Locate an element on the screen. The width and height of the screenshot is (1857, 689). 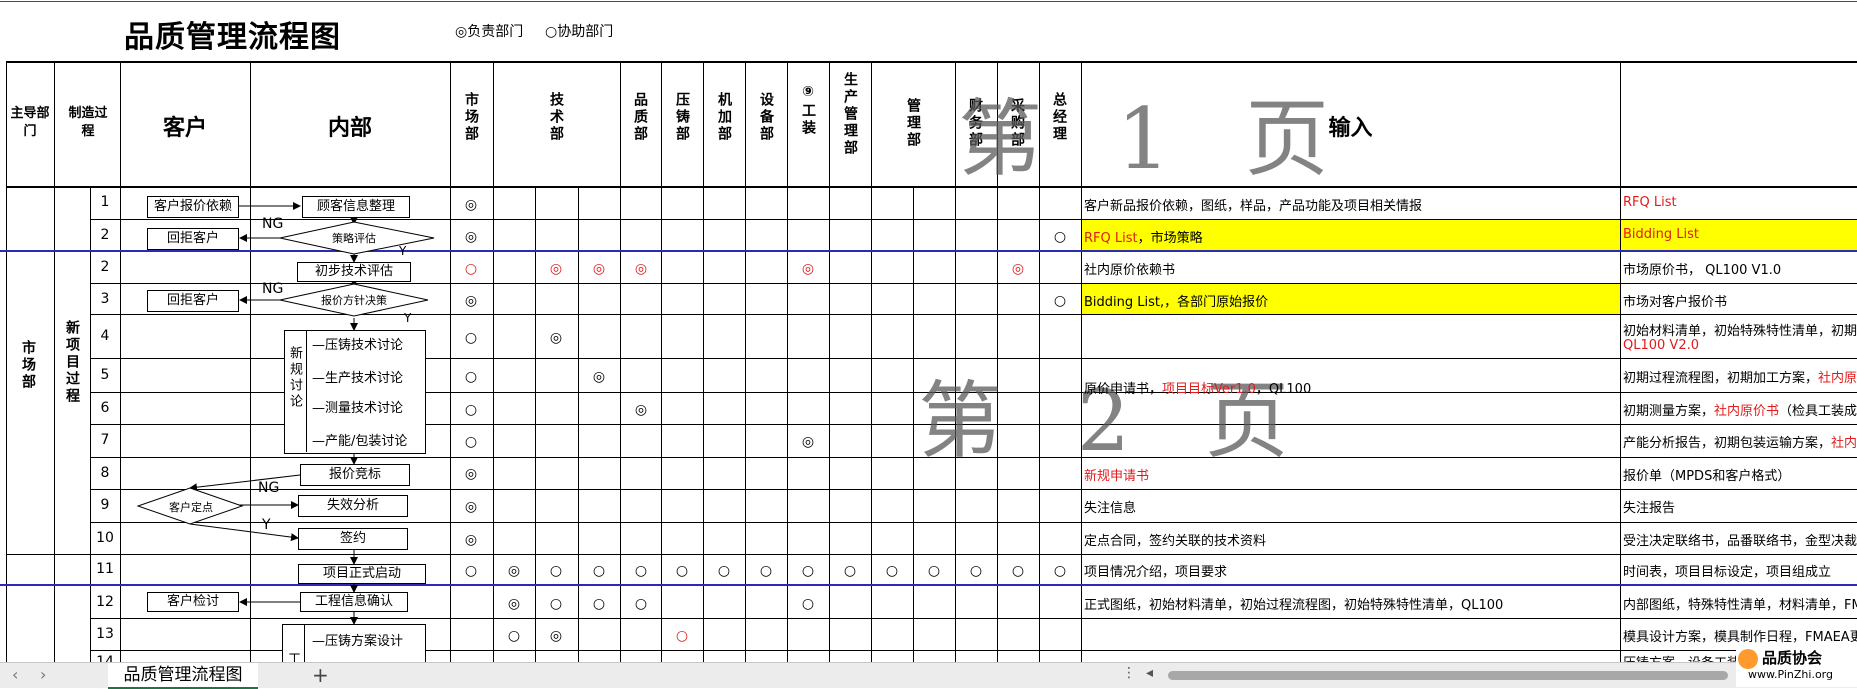
sheet-tab-active: 品质管理流程图 is located at coordinates (183, 676).